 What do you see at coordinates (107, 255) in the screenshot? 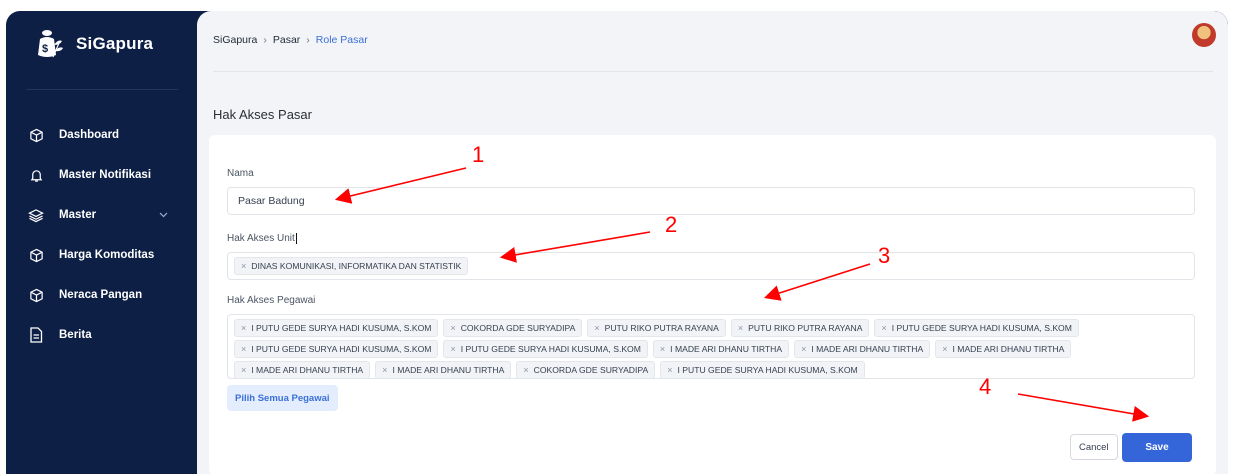
I see `sidebar-item-label: Harga Komoditas` at bounding box center [107, 255].